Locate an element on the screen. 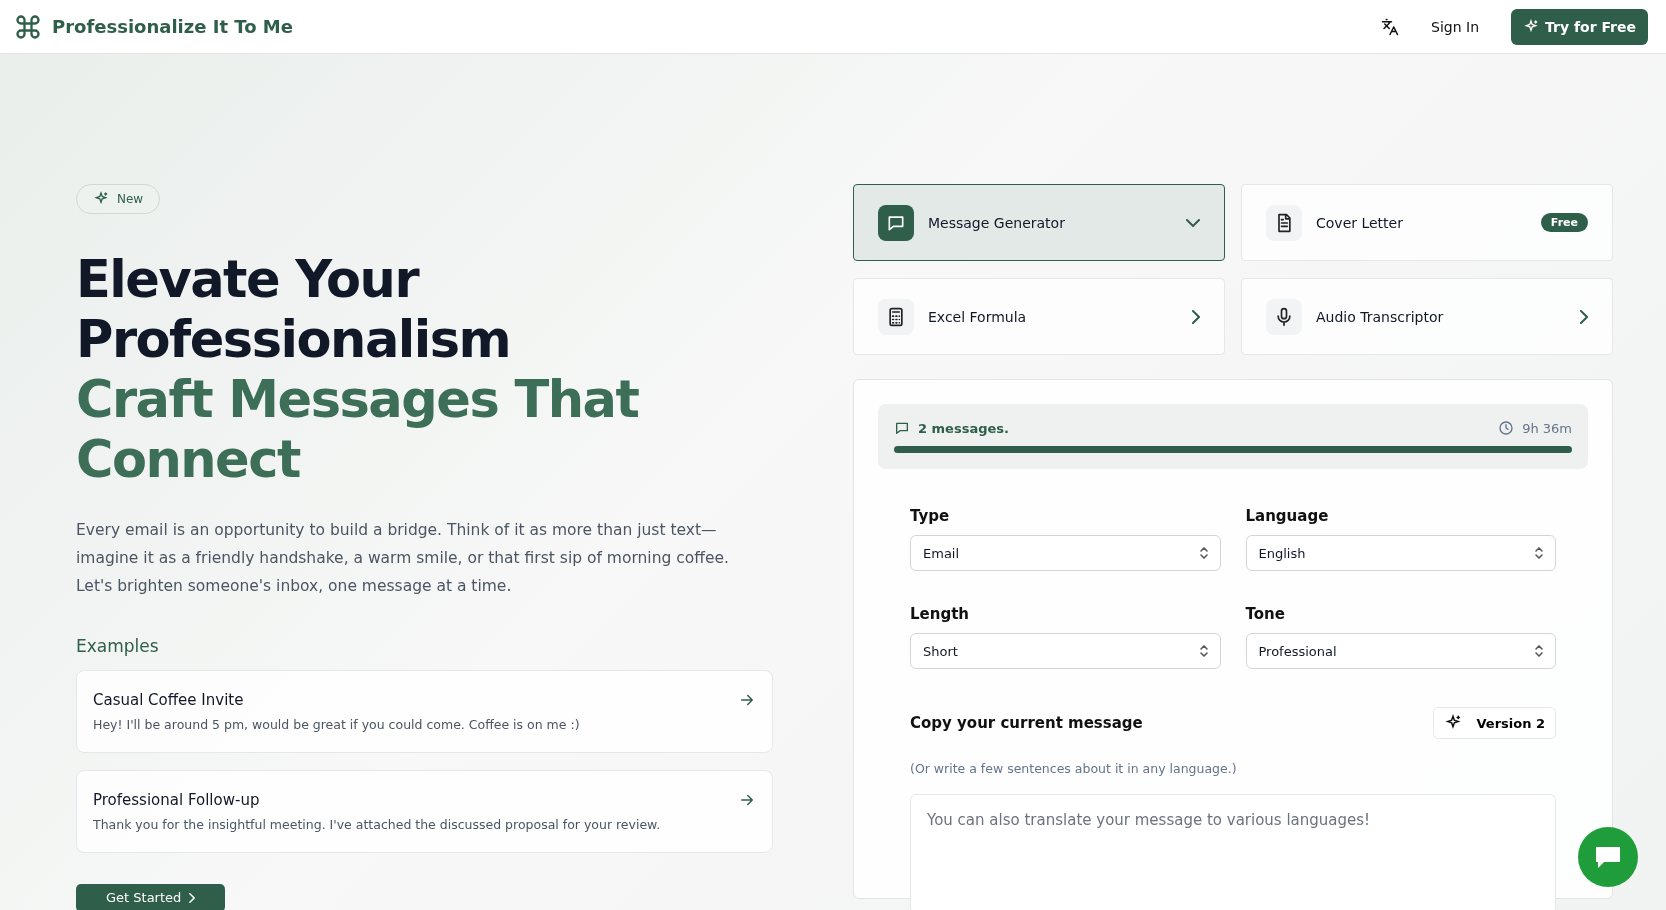  brand-name: Professionalize It To Me is located at coordinates (172, 26).